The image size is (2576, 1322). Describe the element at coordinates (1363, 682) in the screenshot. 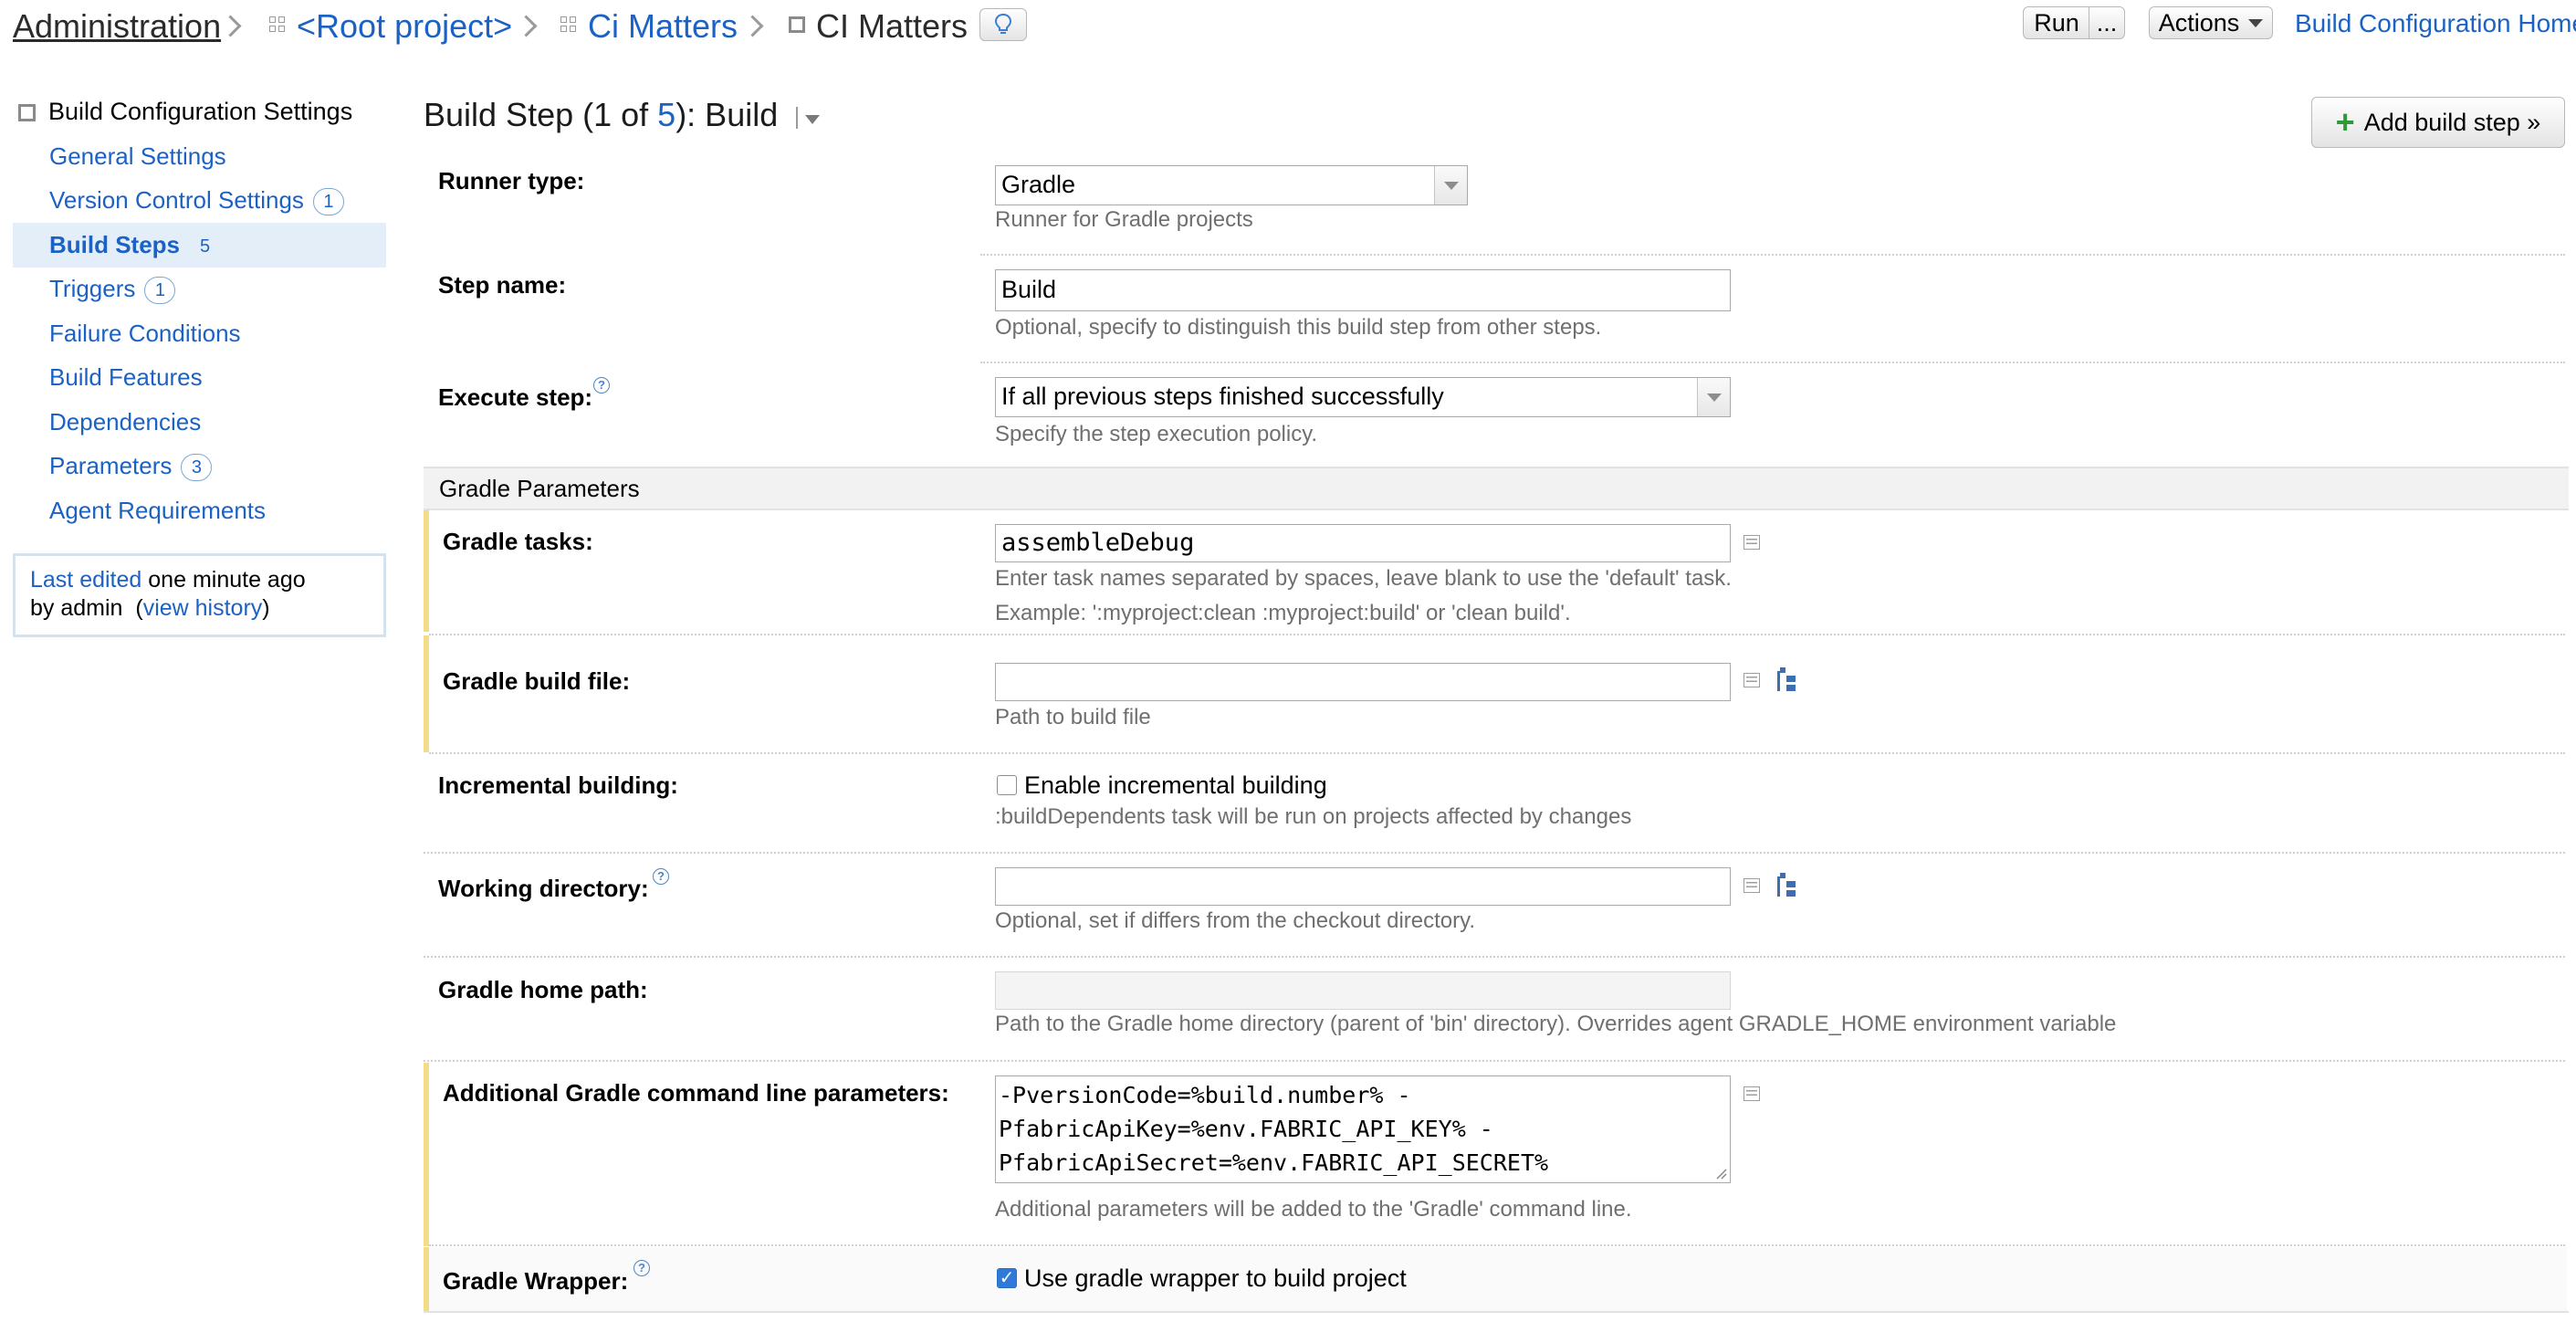

I see `gradle-build-file-input` at that location.